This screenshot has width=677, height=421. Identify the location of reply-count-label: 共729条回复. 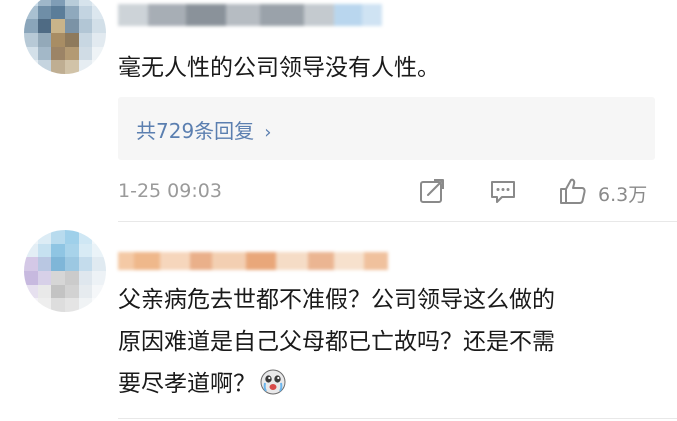
(195, 131).